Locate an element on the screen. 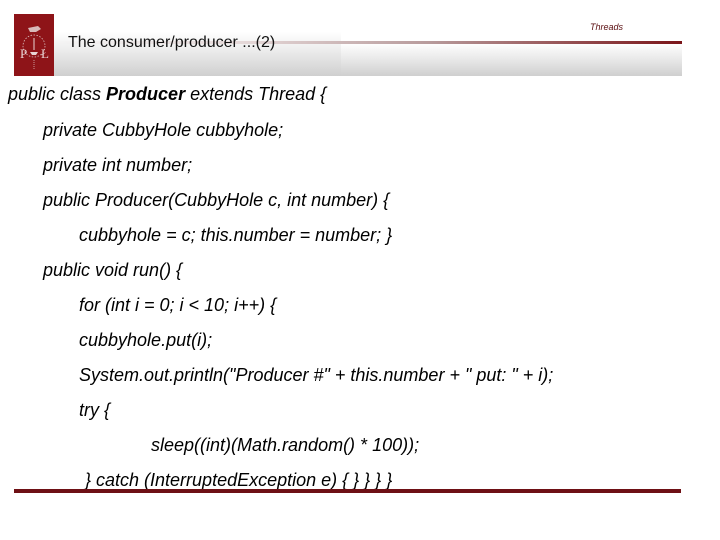 This screenshot has width=720, height=540. code-line: for (int i = 0; i < 10; i++) { is located at coordinates (178, 305).